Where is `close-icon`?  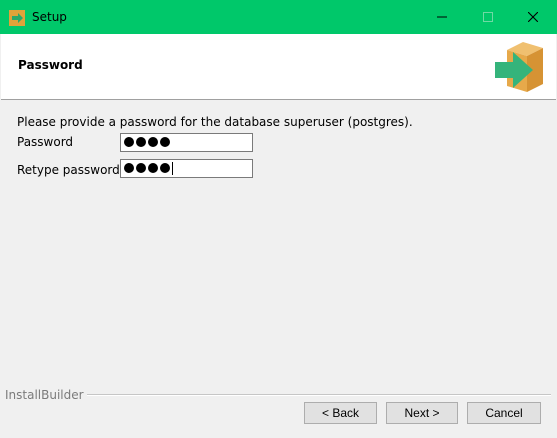 close-icon is located at coordinates (533, 17).